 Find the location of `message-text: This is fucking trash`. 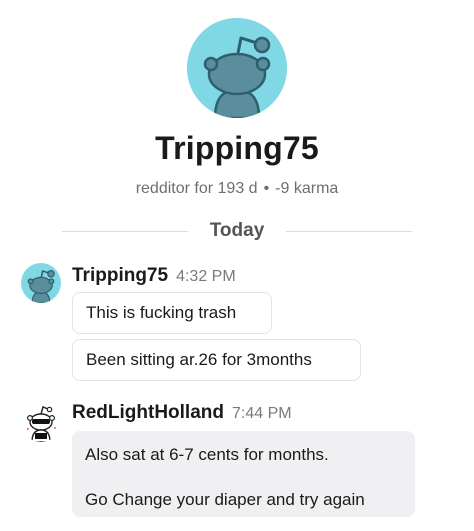

message-text: This is fucking trash is located at coordinates (161, 312).